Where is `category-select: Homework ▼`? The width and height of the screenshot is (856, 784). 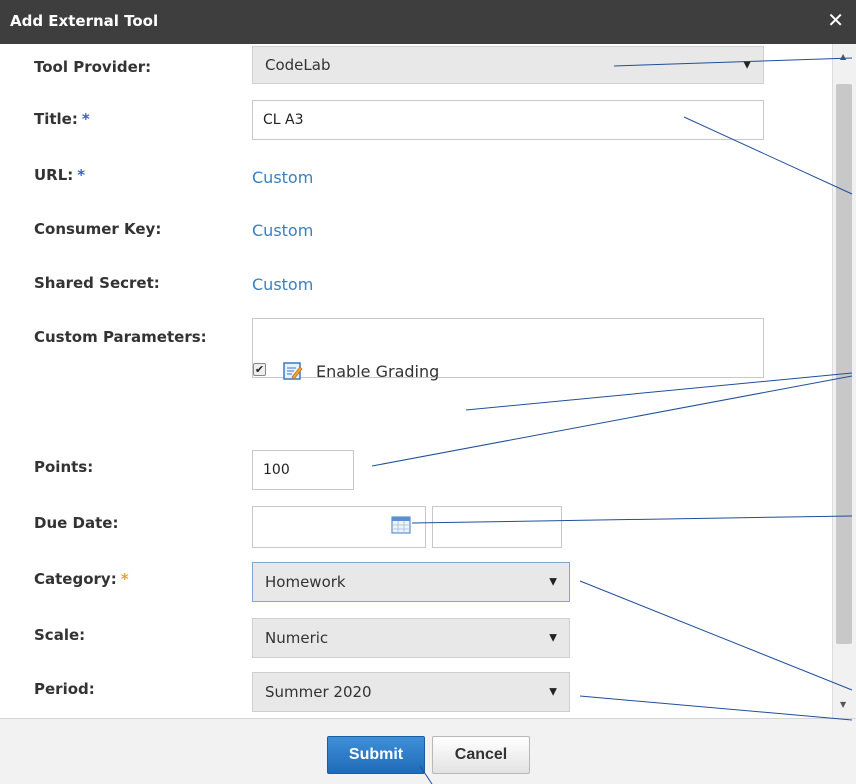
category-select: Homework ▼ is located at coordinates (411, 582).